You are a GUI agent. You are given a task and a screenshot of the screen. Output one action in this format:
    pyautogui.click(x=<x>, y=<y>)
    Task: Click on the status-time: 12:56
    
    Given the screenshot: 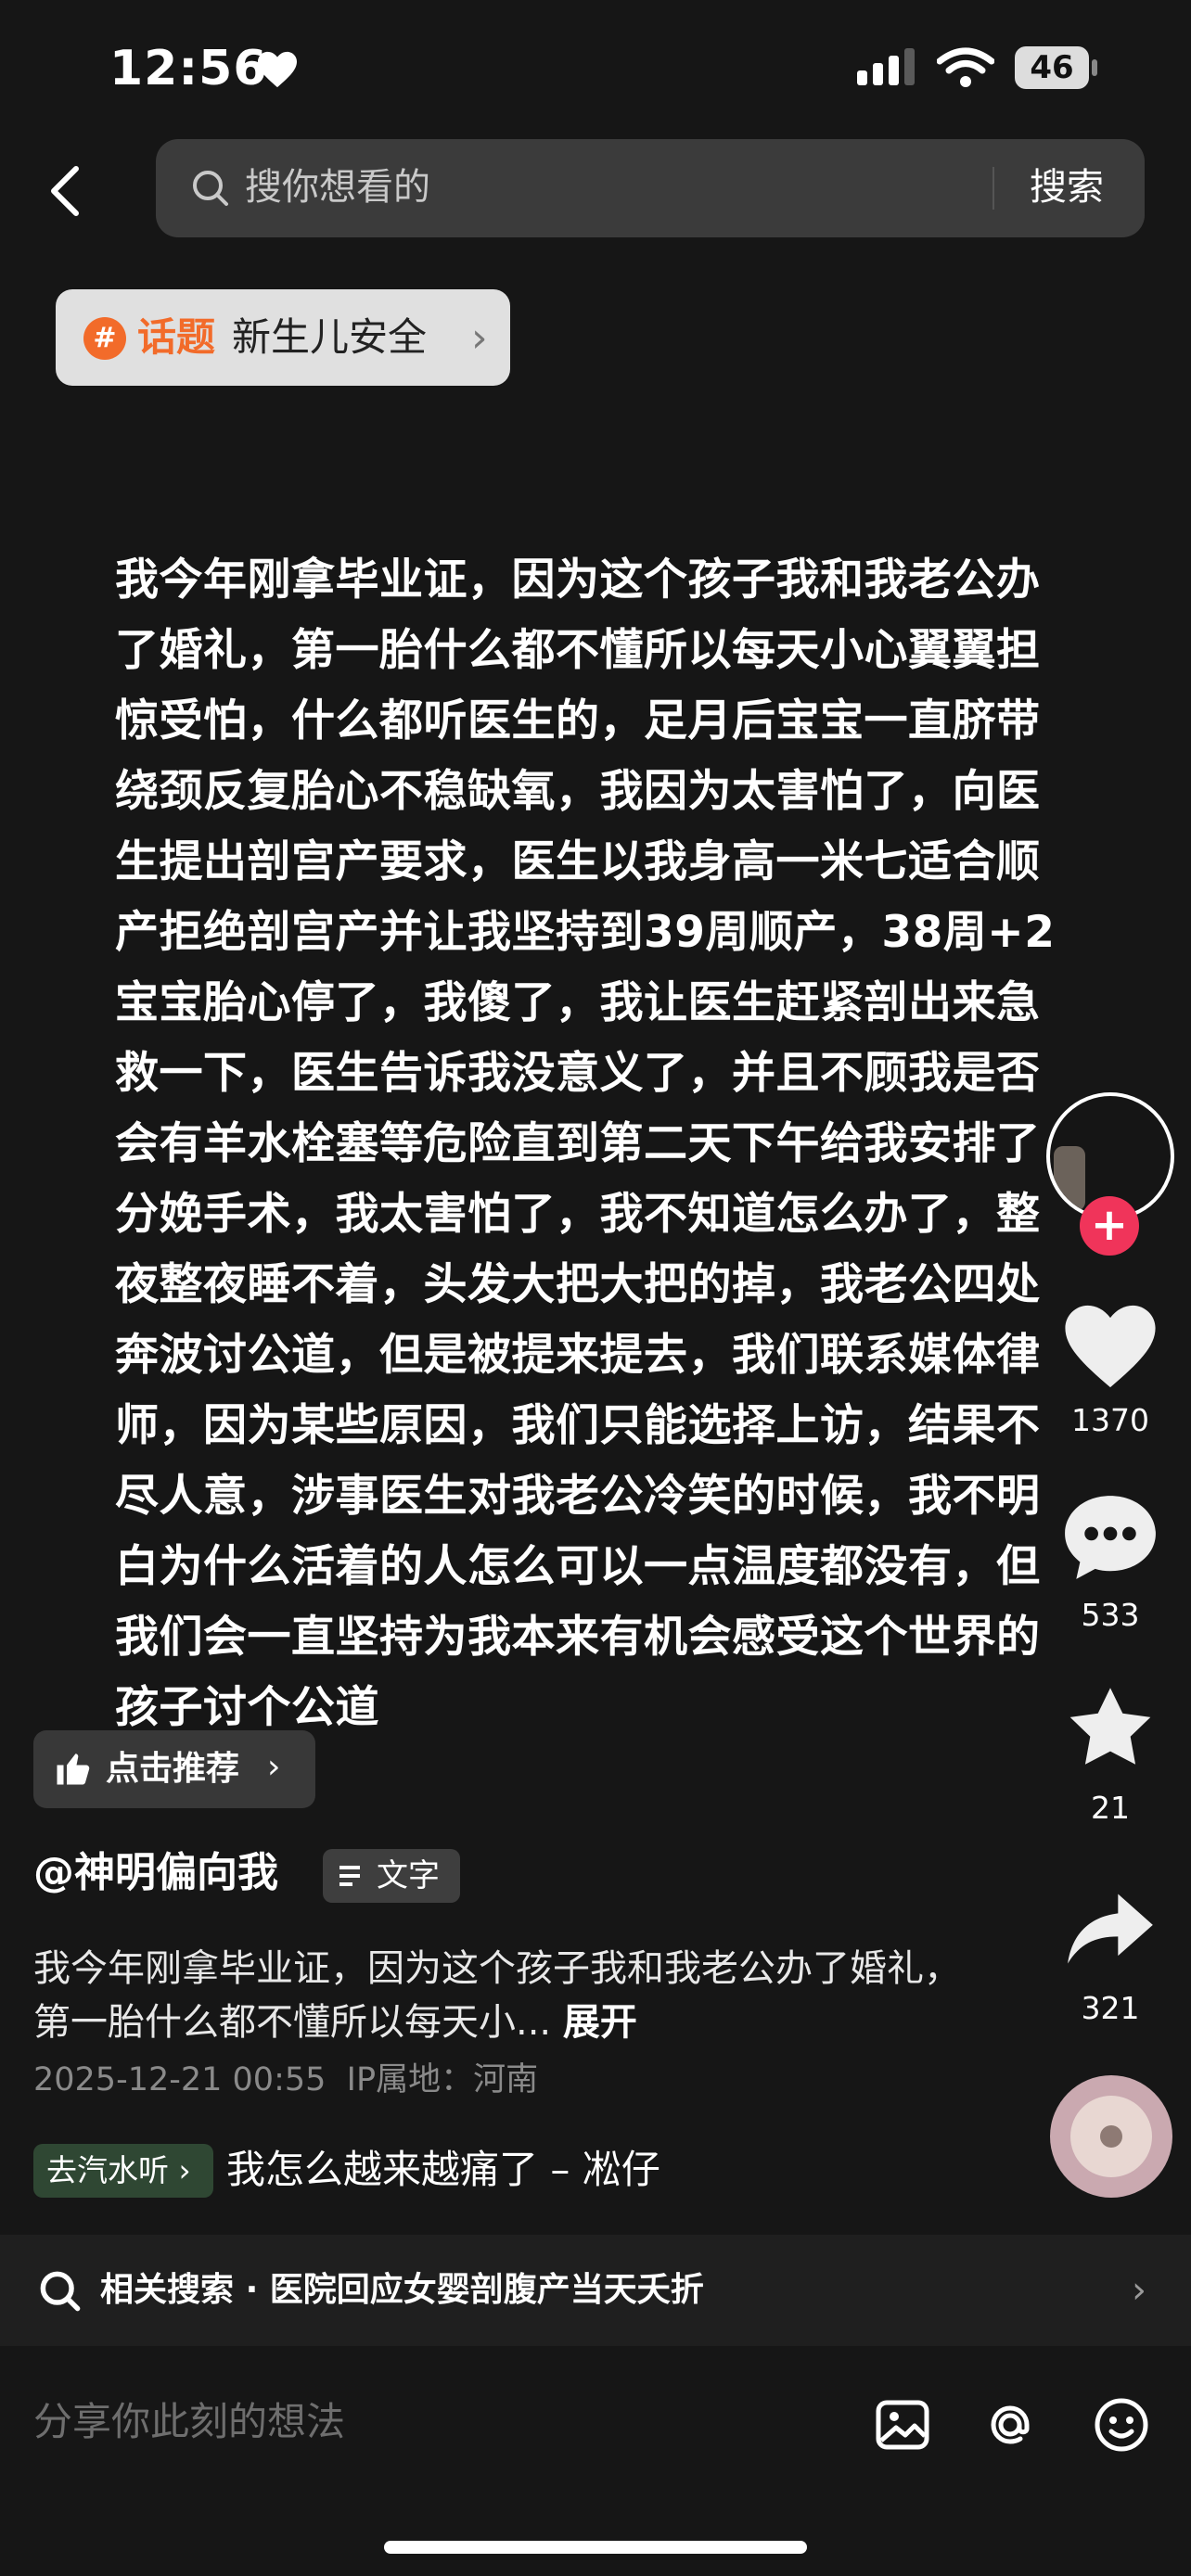 What is the action you would take?
    pyautogui.click(x=188, y=68)
    